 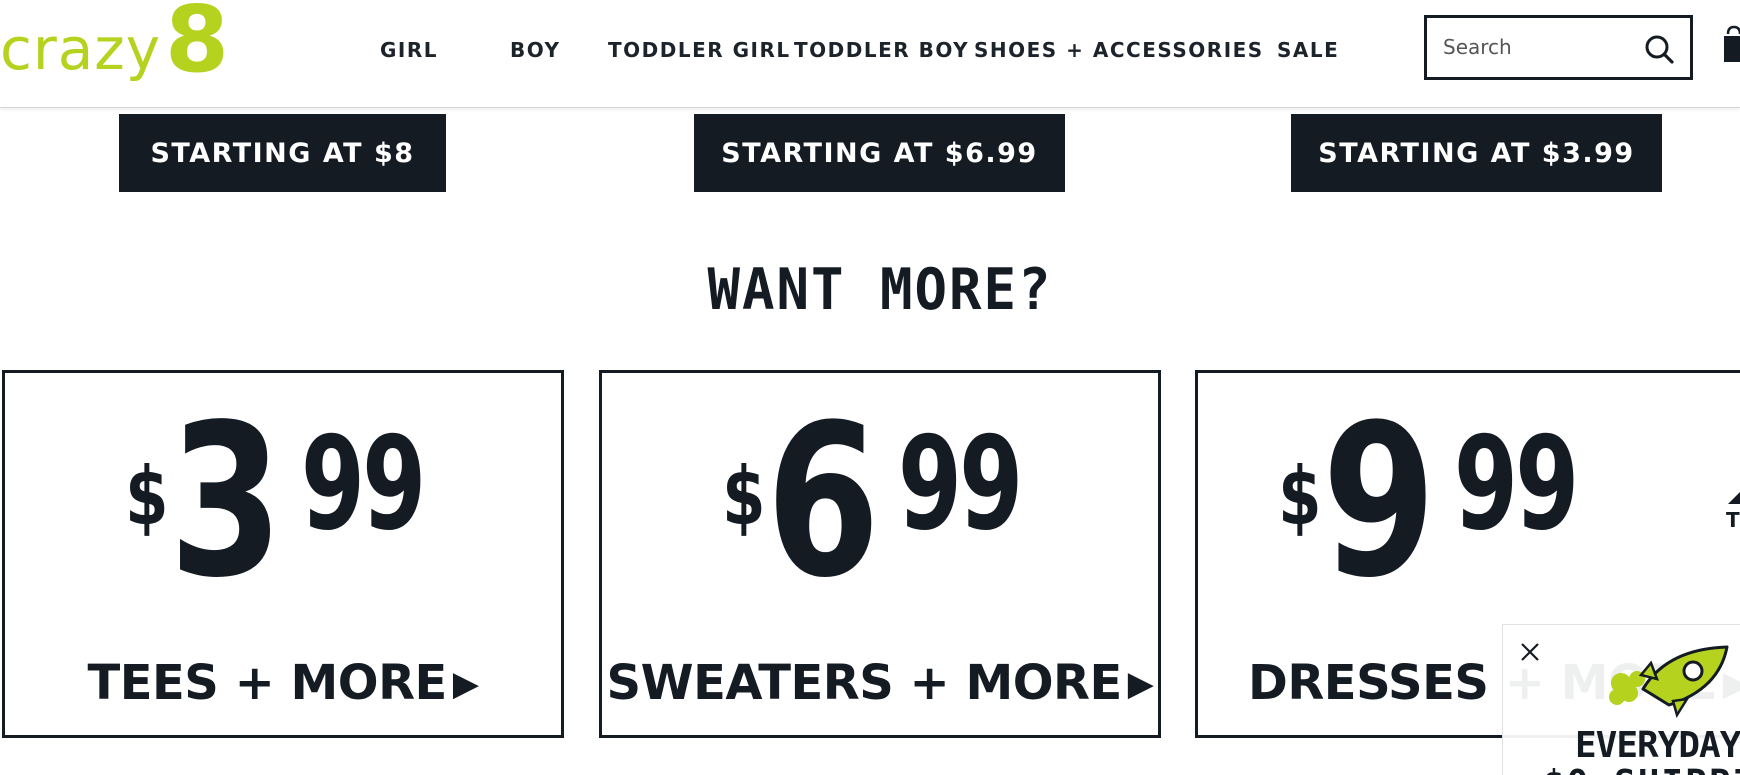 What do you see at coordinates (81, 49) in the screenshot?
I see `logo-text: crazy` at bounding box center [81, 49].